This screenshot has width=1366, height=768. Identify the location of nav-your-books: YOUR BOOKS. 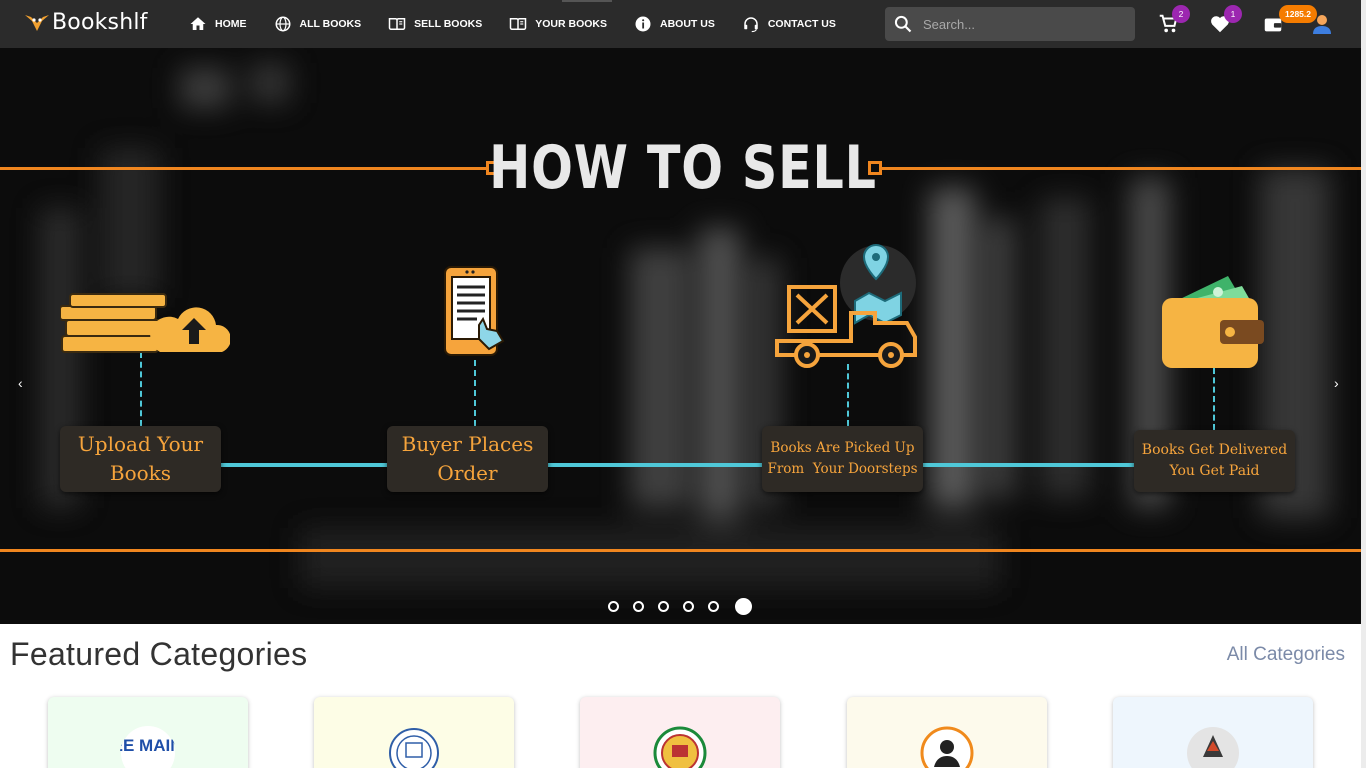
(558, 24).